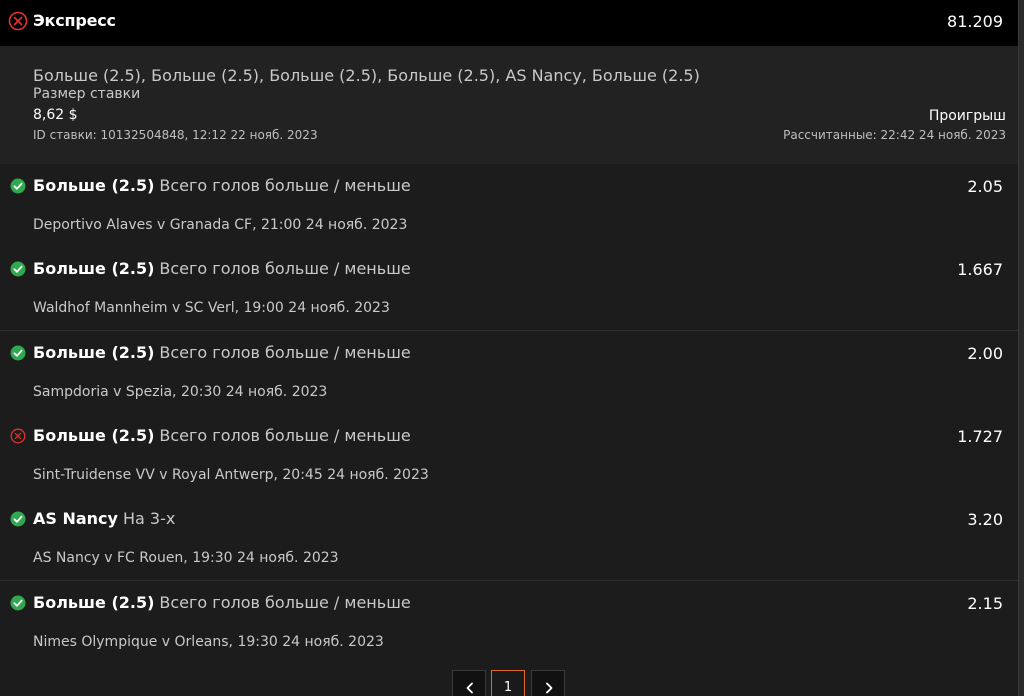  I want to click on chevron-left-icon, so click(469, 688).